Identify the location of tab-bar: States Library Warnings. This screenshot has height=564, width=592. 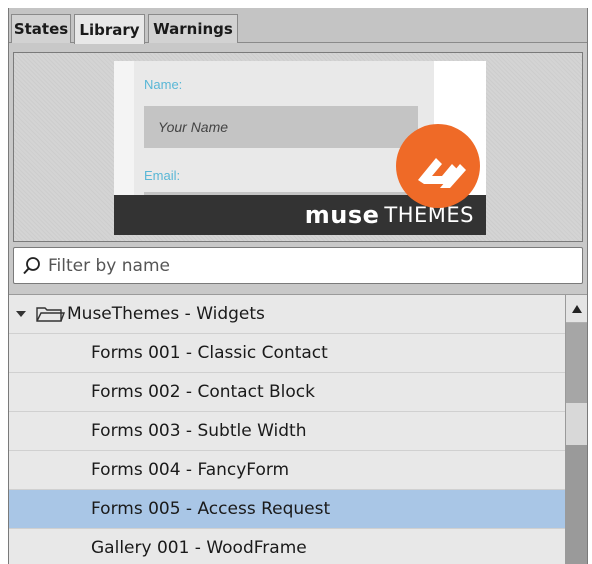
(298, 26).